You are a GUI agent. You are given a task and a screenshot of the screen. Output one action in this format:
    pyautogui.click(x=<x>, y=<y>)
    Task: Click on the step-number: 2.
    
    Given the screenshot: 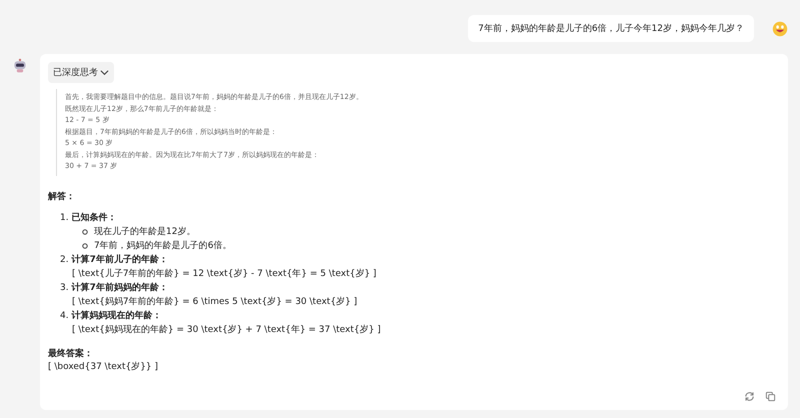 What is the action you would take?
    pyautogui.click(x=64, y=260)
    